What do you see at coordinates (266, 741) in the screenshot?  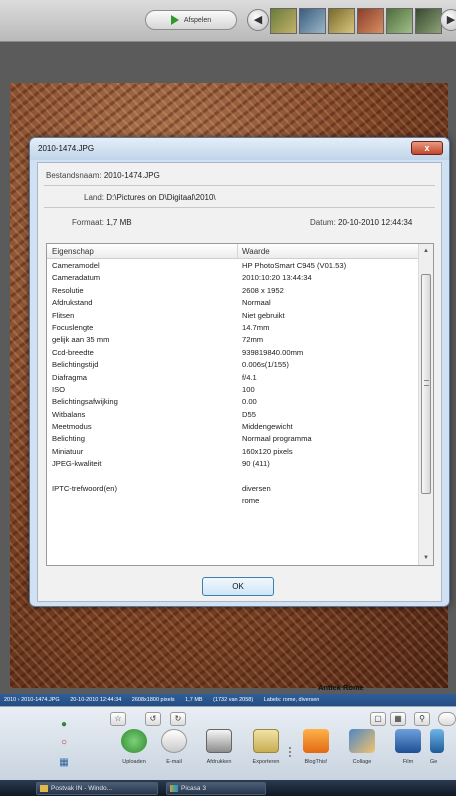 I see `folder-icon` at bounding box center [266, 741].